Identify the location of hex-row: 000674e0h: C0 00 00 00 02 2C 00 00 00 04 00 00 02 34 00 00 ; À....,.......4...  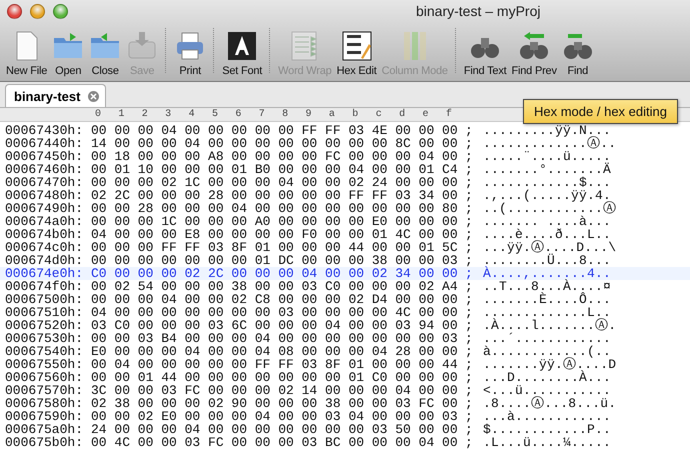
(345, 273).